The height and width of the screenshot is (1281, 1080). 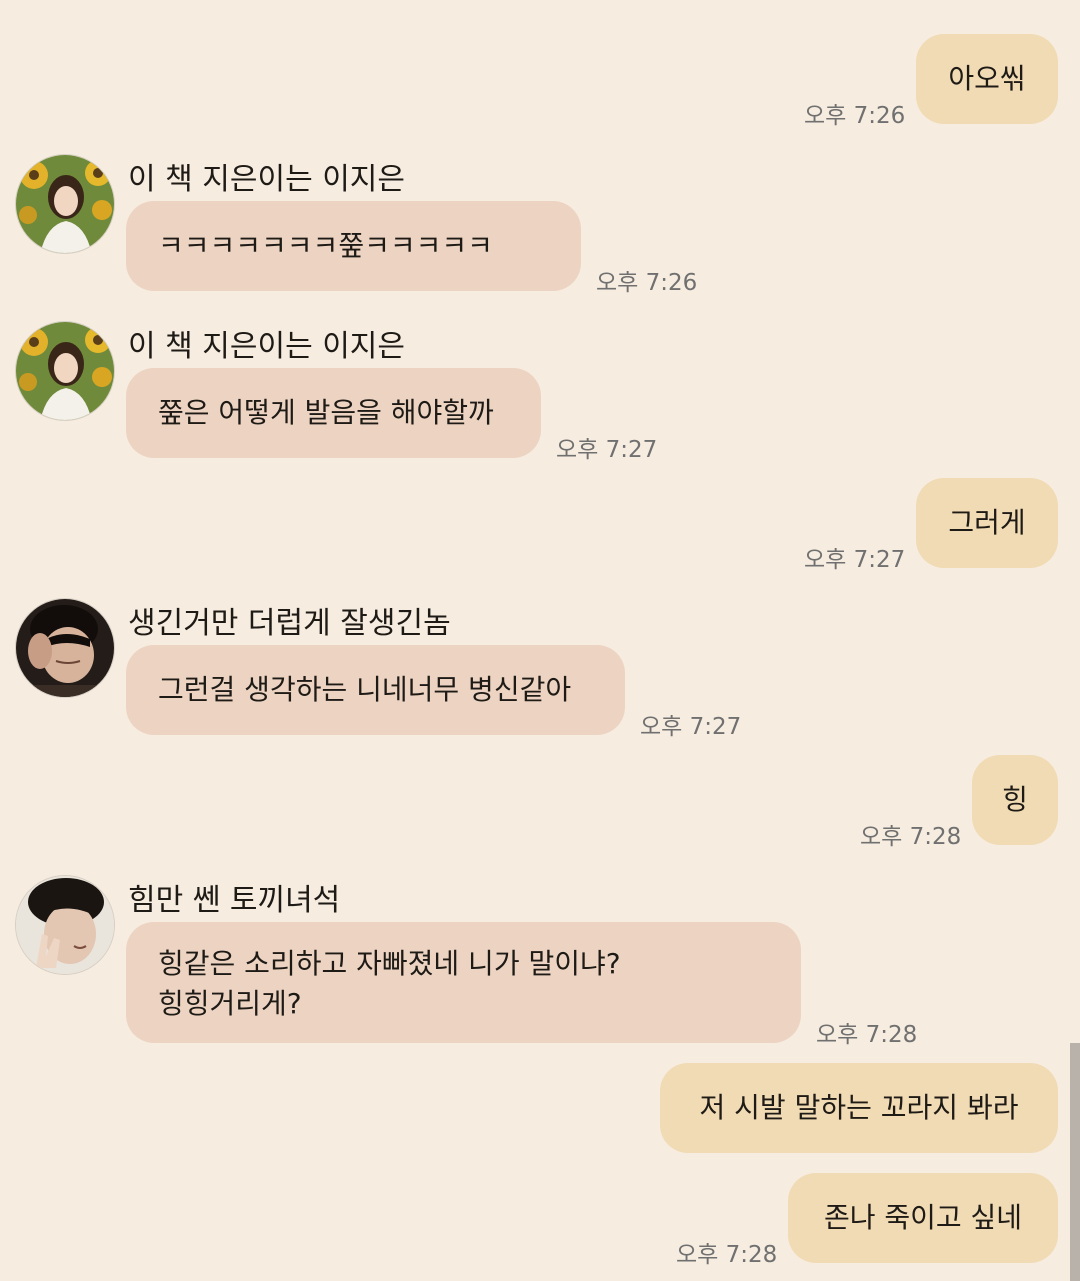 What do you see at coordinates (463, 982) in the screenshot?
I see `message-bubble-them: 힝같은 소리하고 자빠졌네 니가 말이냐? 힝힝거리게?` at bounding box center [463, 982].